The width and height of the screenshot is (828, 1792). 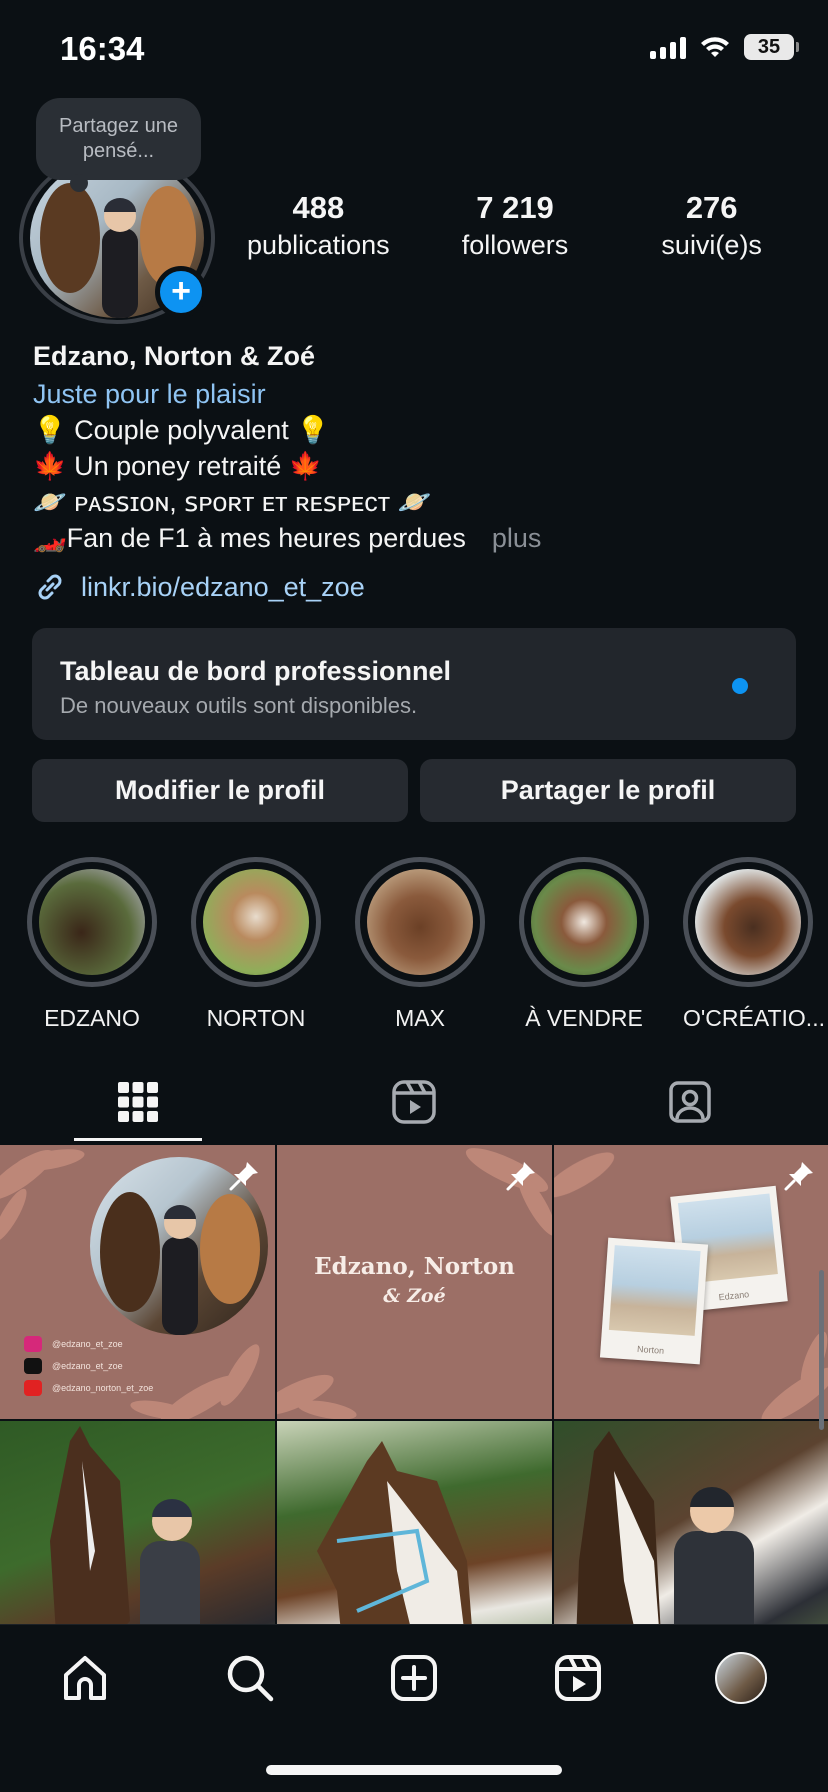 What do you see at coordinates (414, 50) in the screenshot?
I see `status-bar: 16:34 35` at bounding box center [414, 50].